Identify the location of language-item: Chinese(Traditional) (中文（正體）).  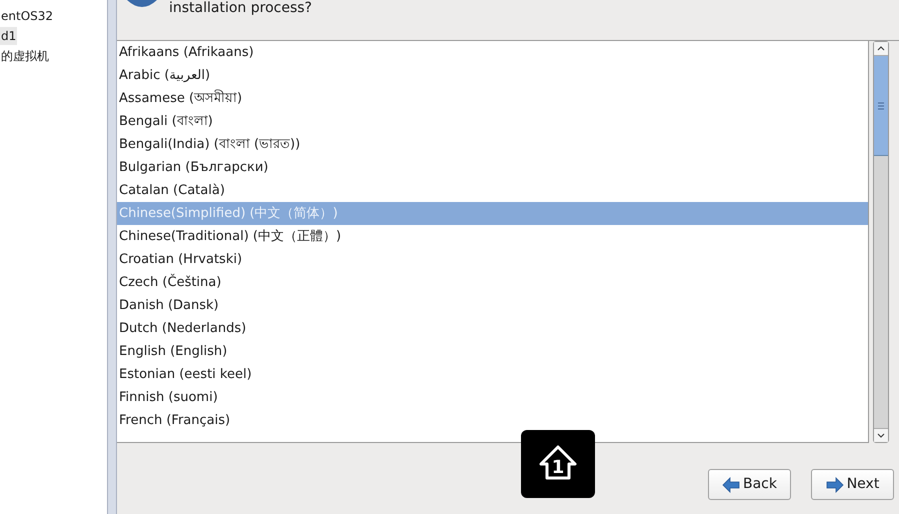
(492, 236).